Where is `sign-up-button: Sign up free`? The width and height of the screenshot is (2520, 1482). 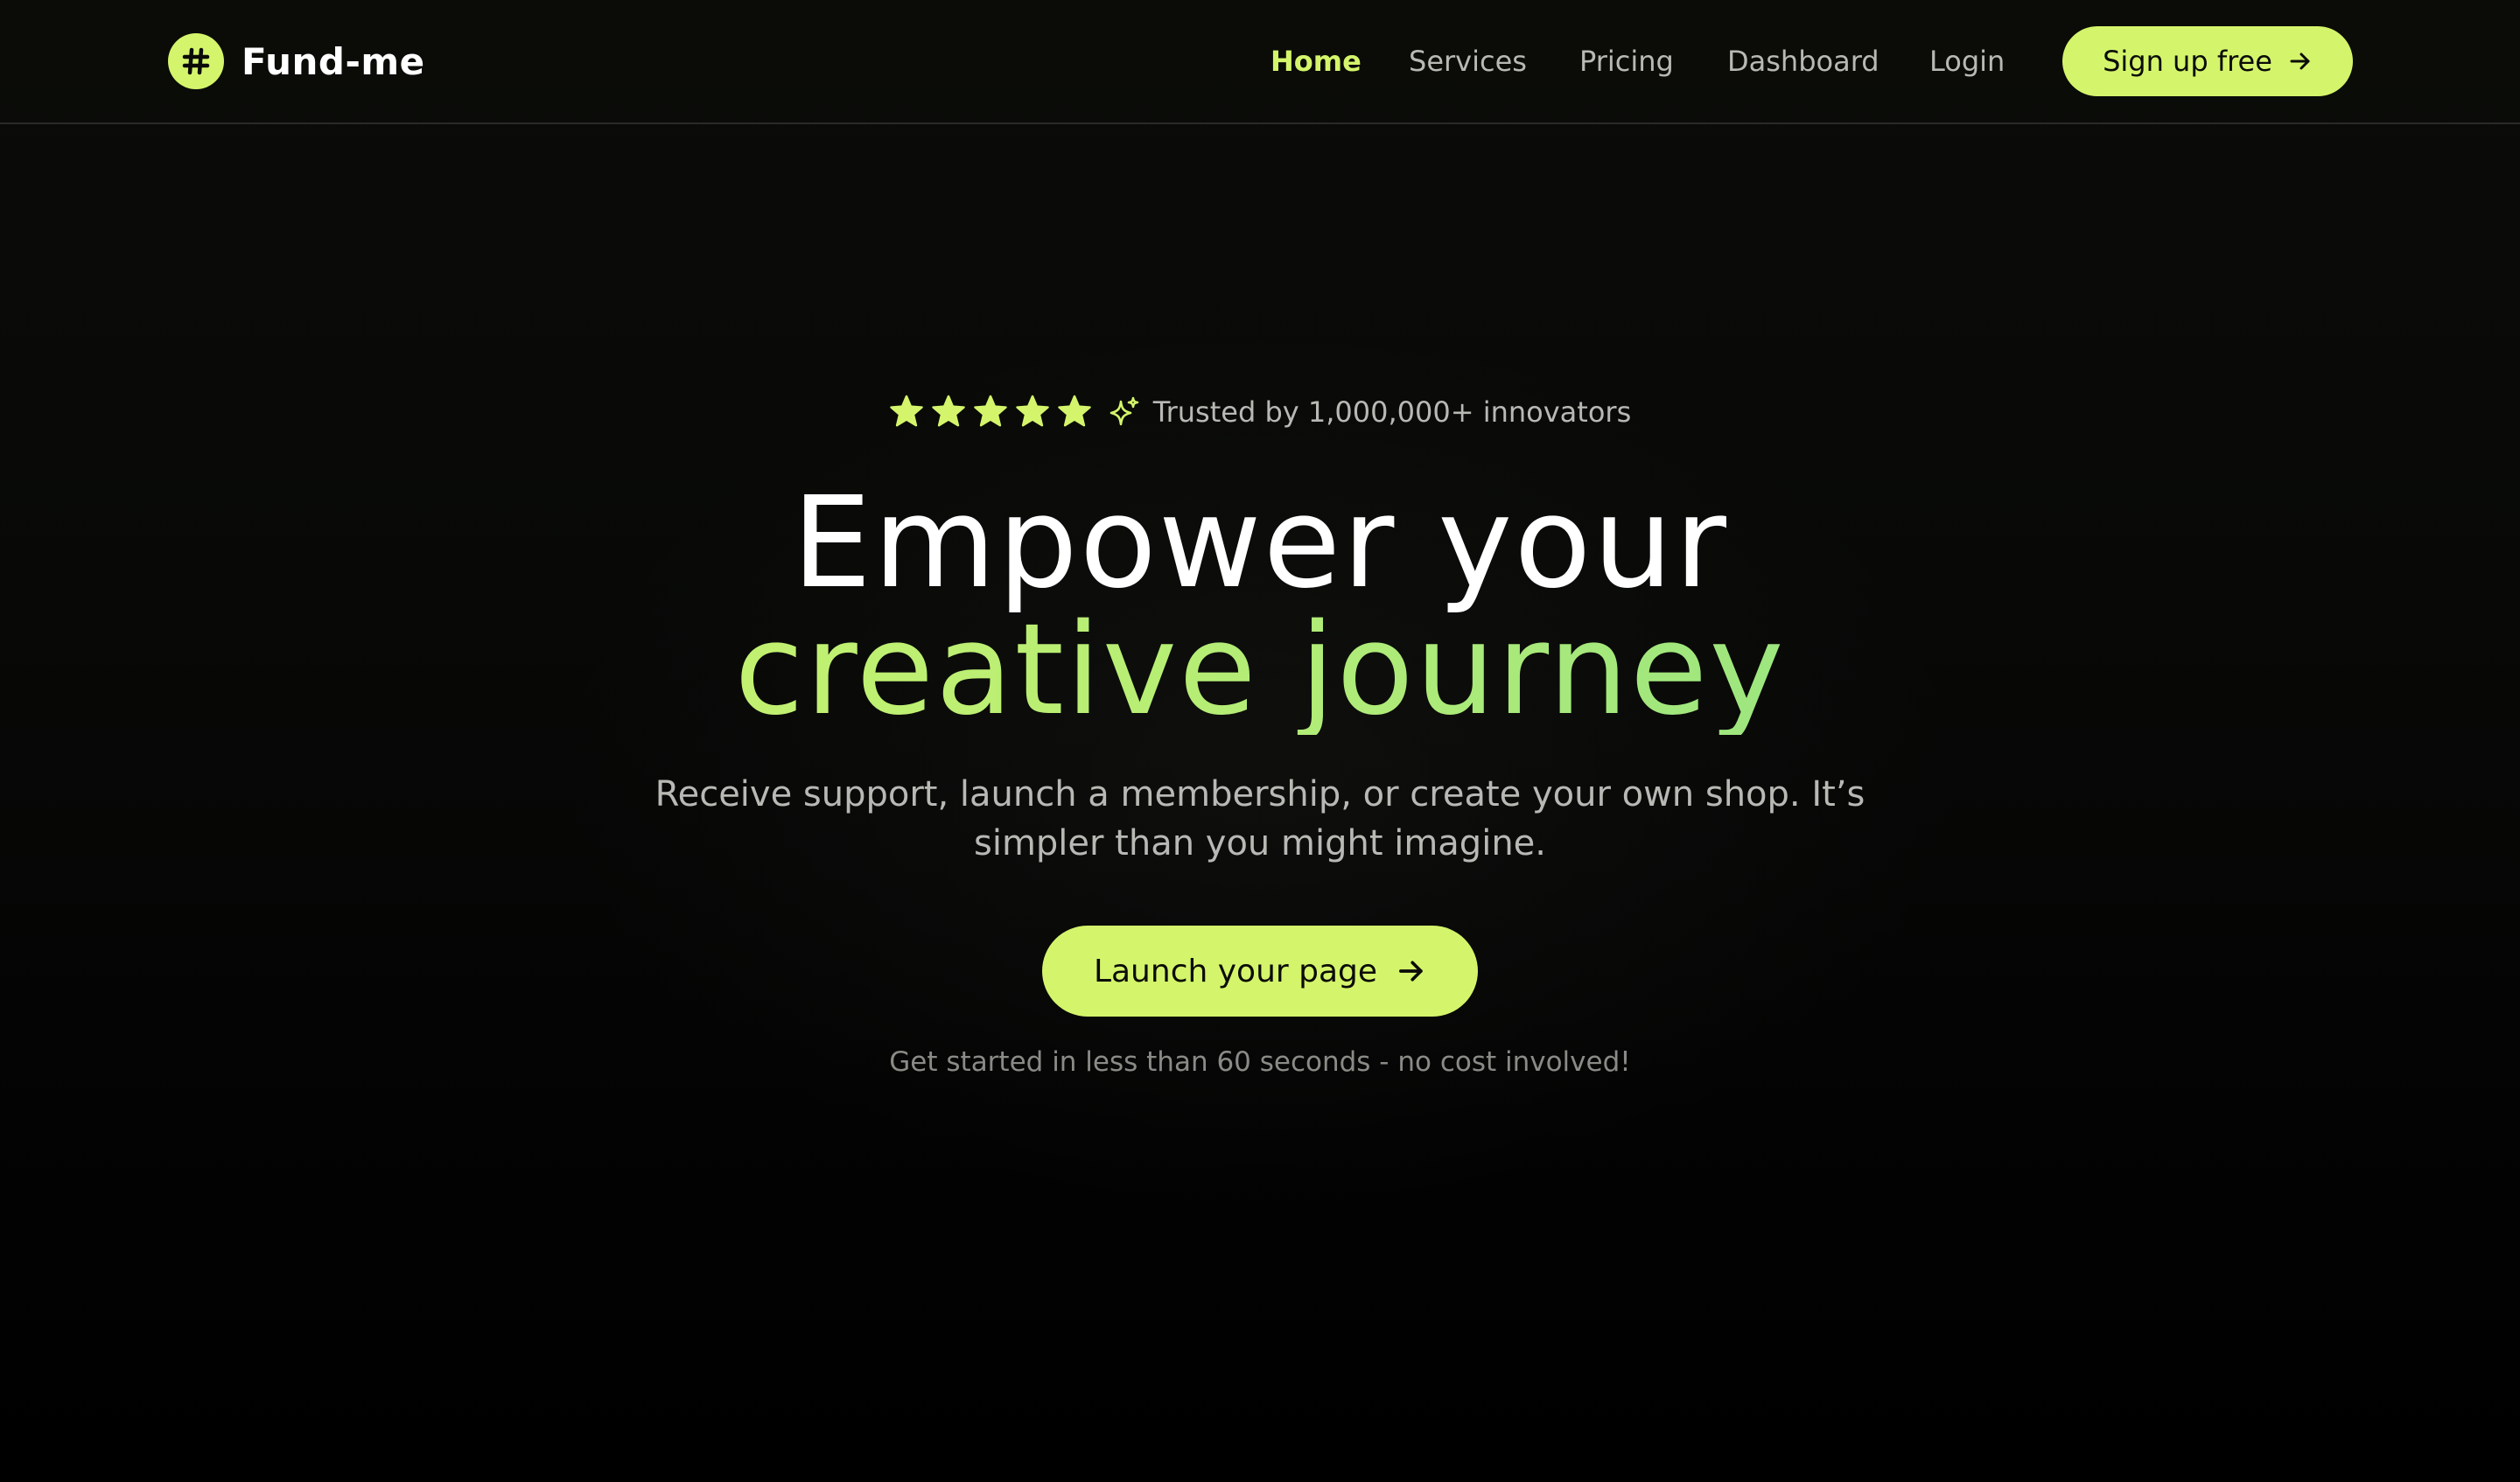 sign-up-button: Sign up free is located at coordinates (2207, 61).